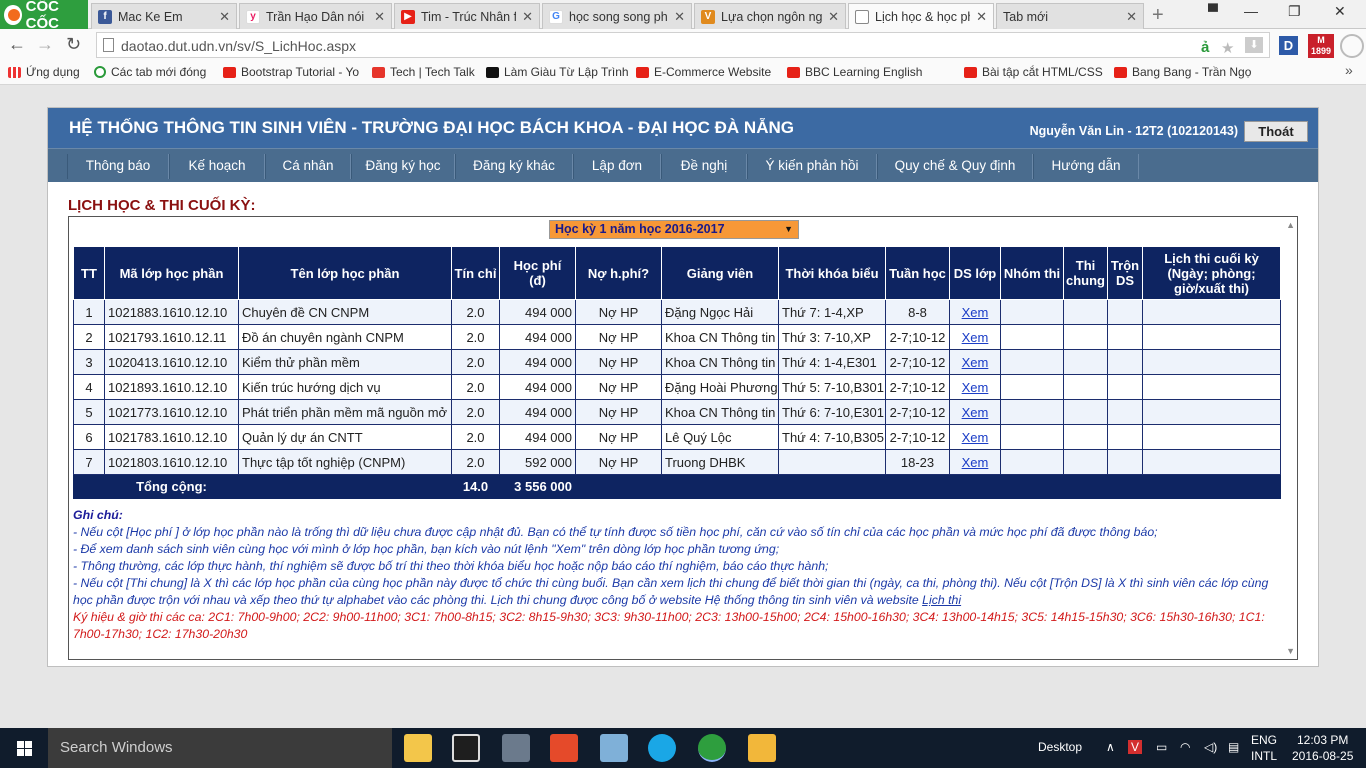 The height and width of the screenshot is (768, 1366). What do you see at coordinates (516, 748) in the screenshot?
I see `snipping-tool-taskbar-icon` at bounding box center [516, 748].